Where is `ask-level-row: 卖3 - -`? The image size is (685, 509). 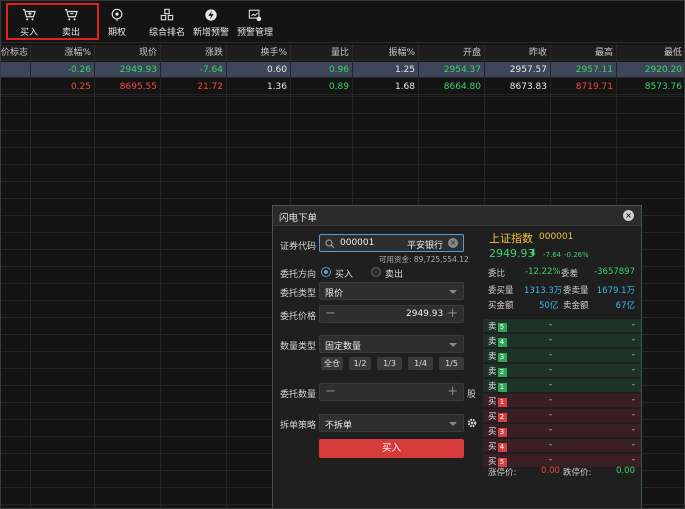
ask-level-row: 卖3 - - is located at coordinates (562, 355).